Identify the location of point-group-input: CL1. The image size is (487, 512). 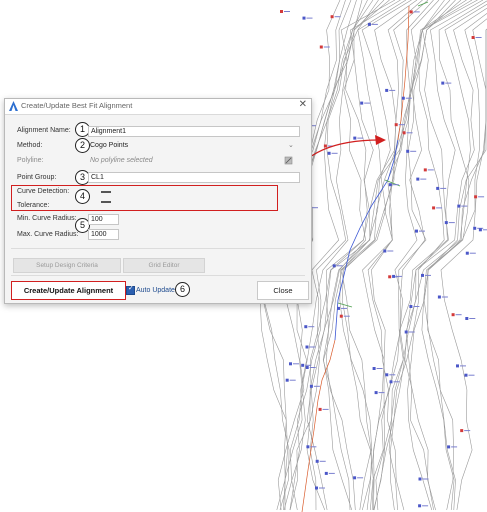
(194, 177).